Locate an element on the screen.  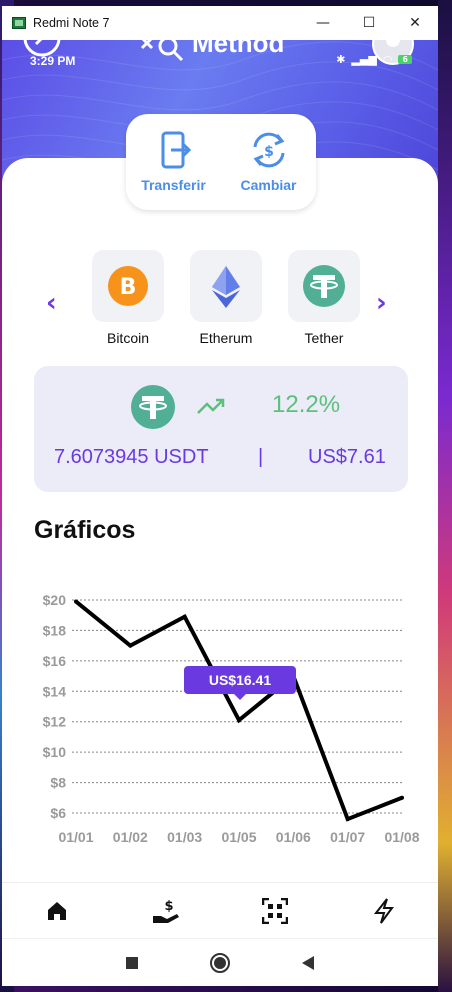
battery-icon: 6 is located at coordinates (405, 59).